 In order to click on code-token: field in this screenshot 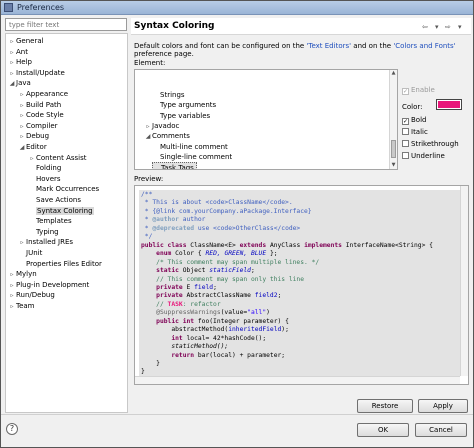, I will do `click(204, 287)`.